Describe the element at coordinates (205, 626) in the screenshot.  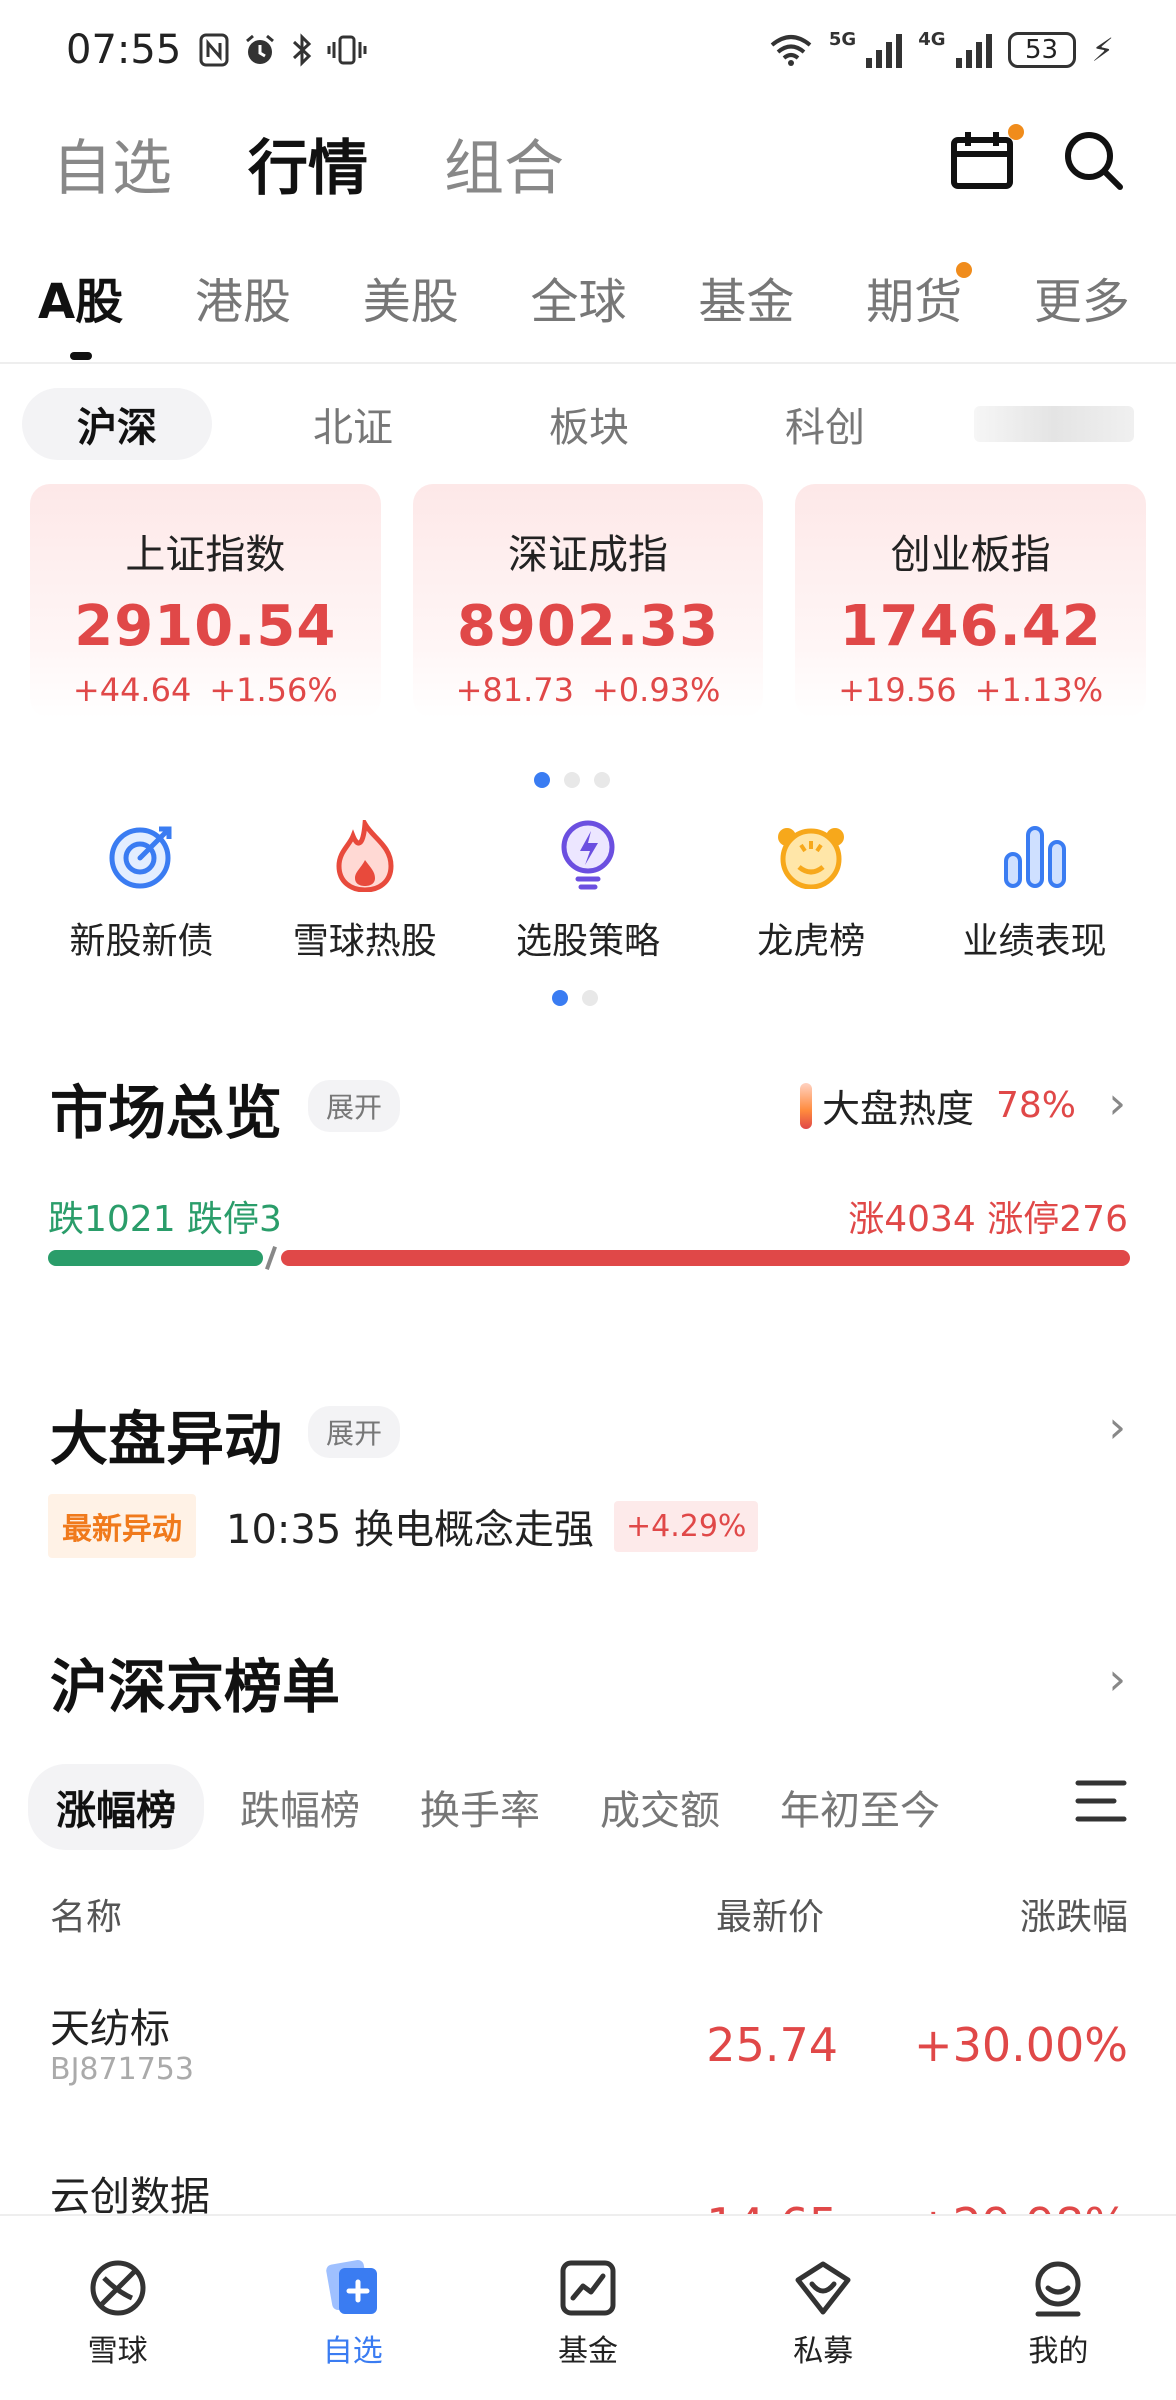
I see `index-value: 2910.54` at that location.